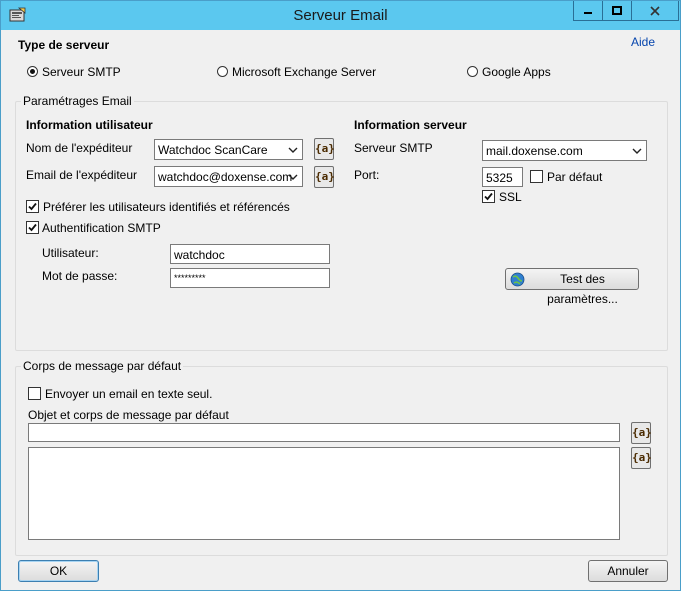  What do you see at coordinates (410, 125) in the screenshot?
I see `server-info-heading: Information serveur` at bounding box center [410, 125].